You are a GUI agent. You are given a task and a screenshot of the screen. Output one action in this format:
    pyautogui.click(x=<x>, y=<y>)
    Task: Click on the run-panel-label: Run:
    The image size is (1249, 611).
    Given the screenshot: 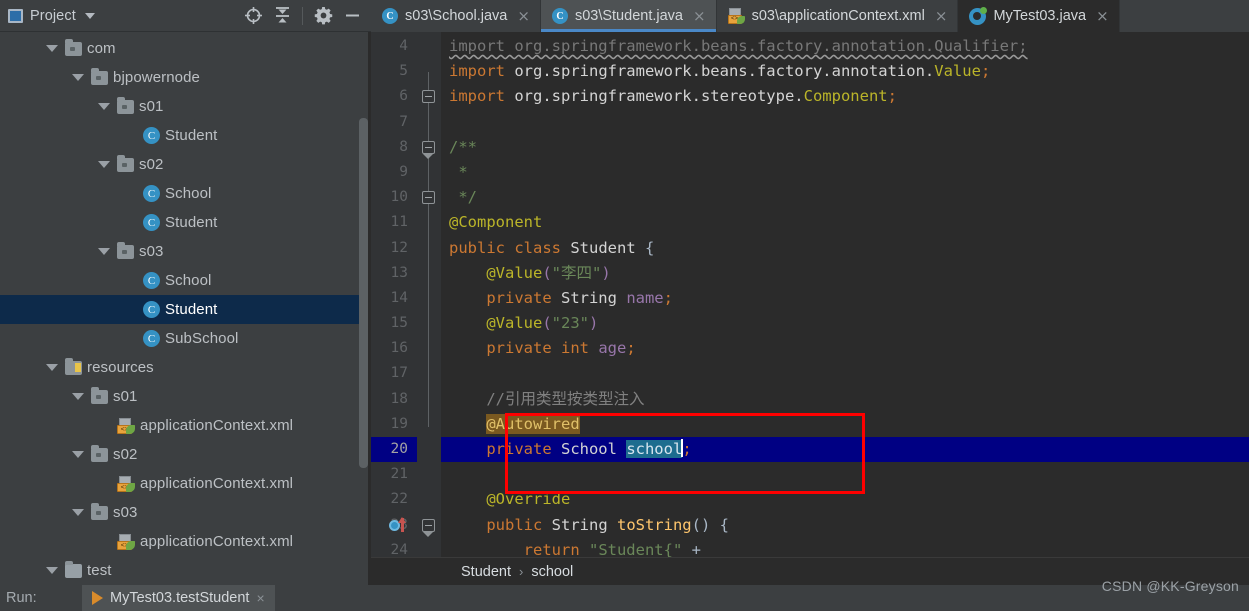 What is the action you would take?
    pyautogui.click(x=41, y=598)
    